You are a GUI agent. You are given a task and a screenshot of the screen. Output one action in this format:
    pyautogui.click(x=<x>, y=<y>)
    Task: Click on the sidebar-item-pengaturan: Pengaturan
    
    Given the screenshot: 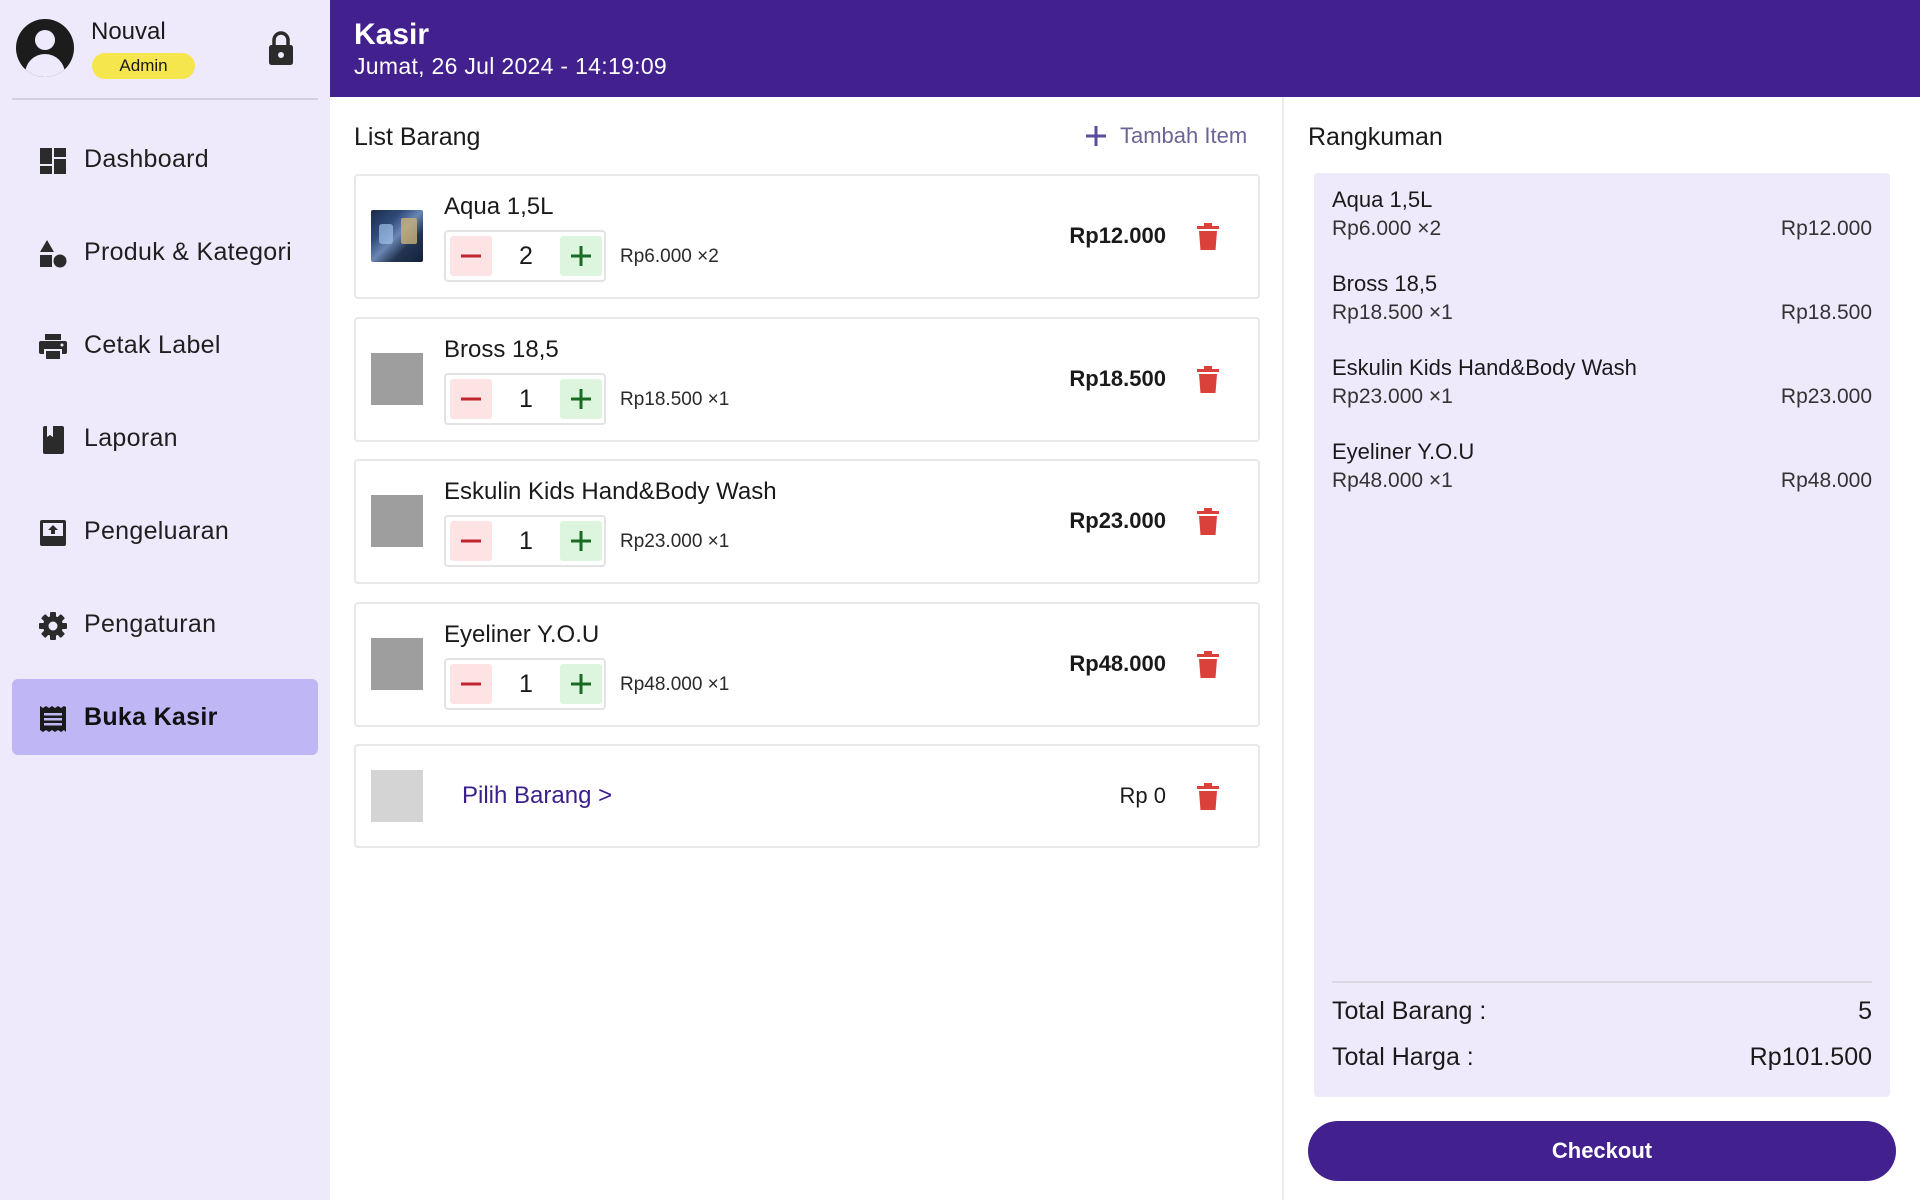 What is the action you would take?
    pyautogui.click(x=165, y=624)
    